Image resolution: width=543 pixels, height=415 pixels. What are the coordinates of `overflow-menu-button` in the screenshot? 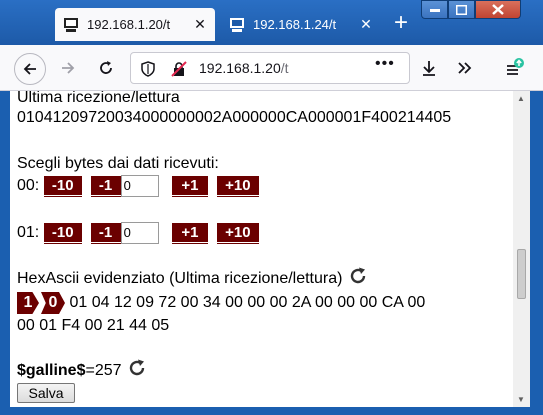 It's located at (465, 68).